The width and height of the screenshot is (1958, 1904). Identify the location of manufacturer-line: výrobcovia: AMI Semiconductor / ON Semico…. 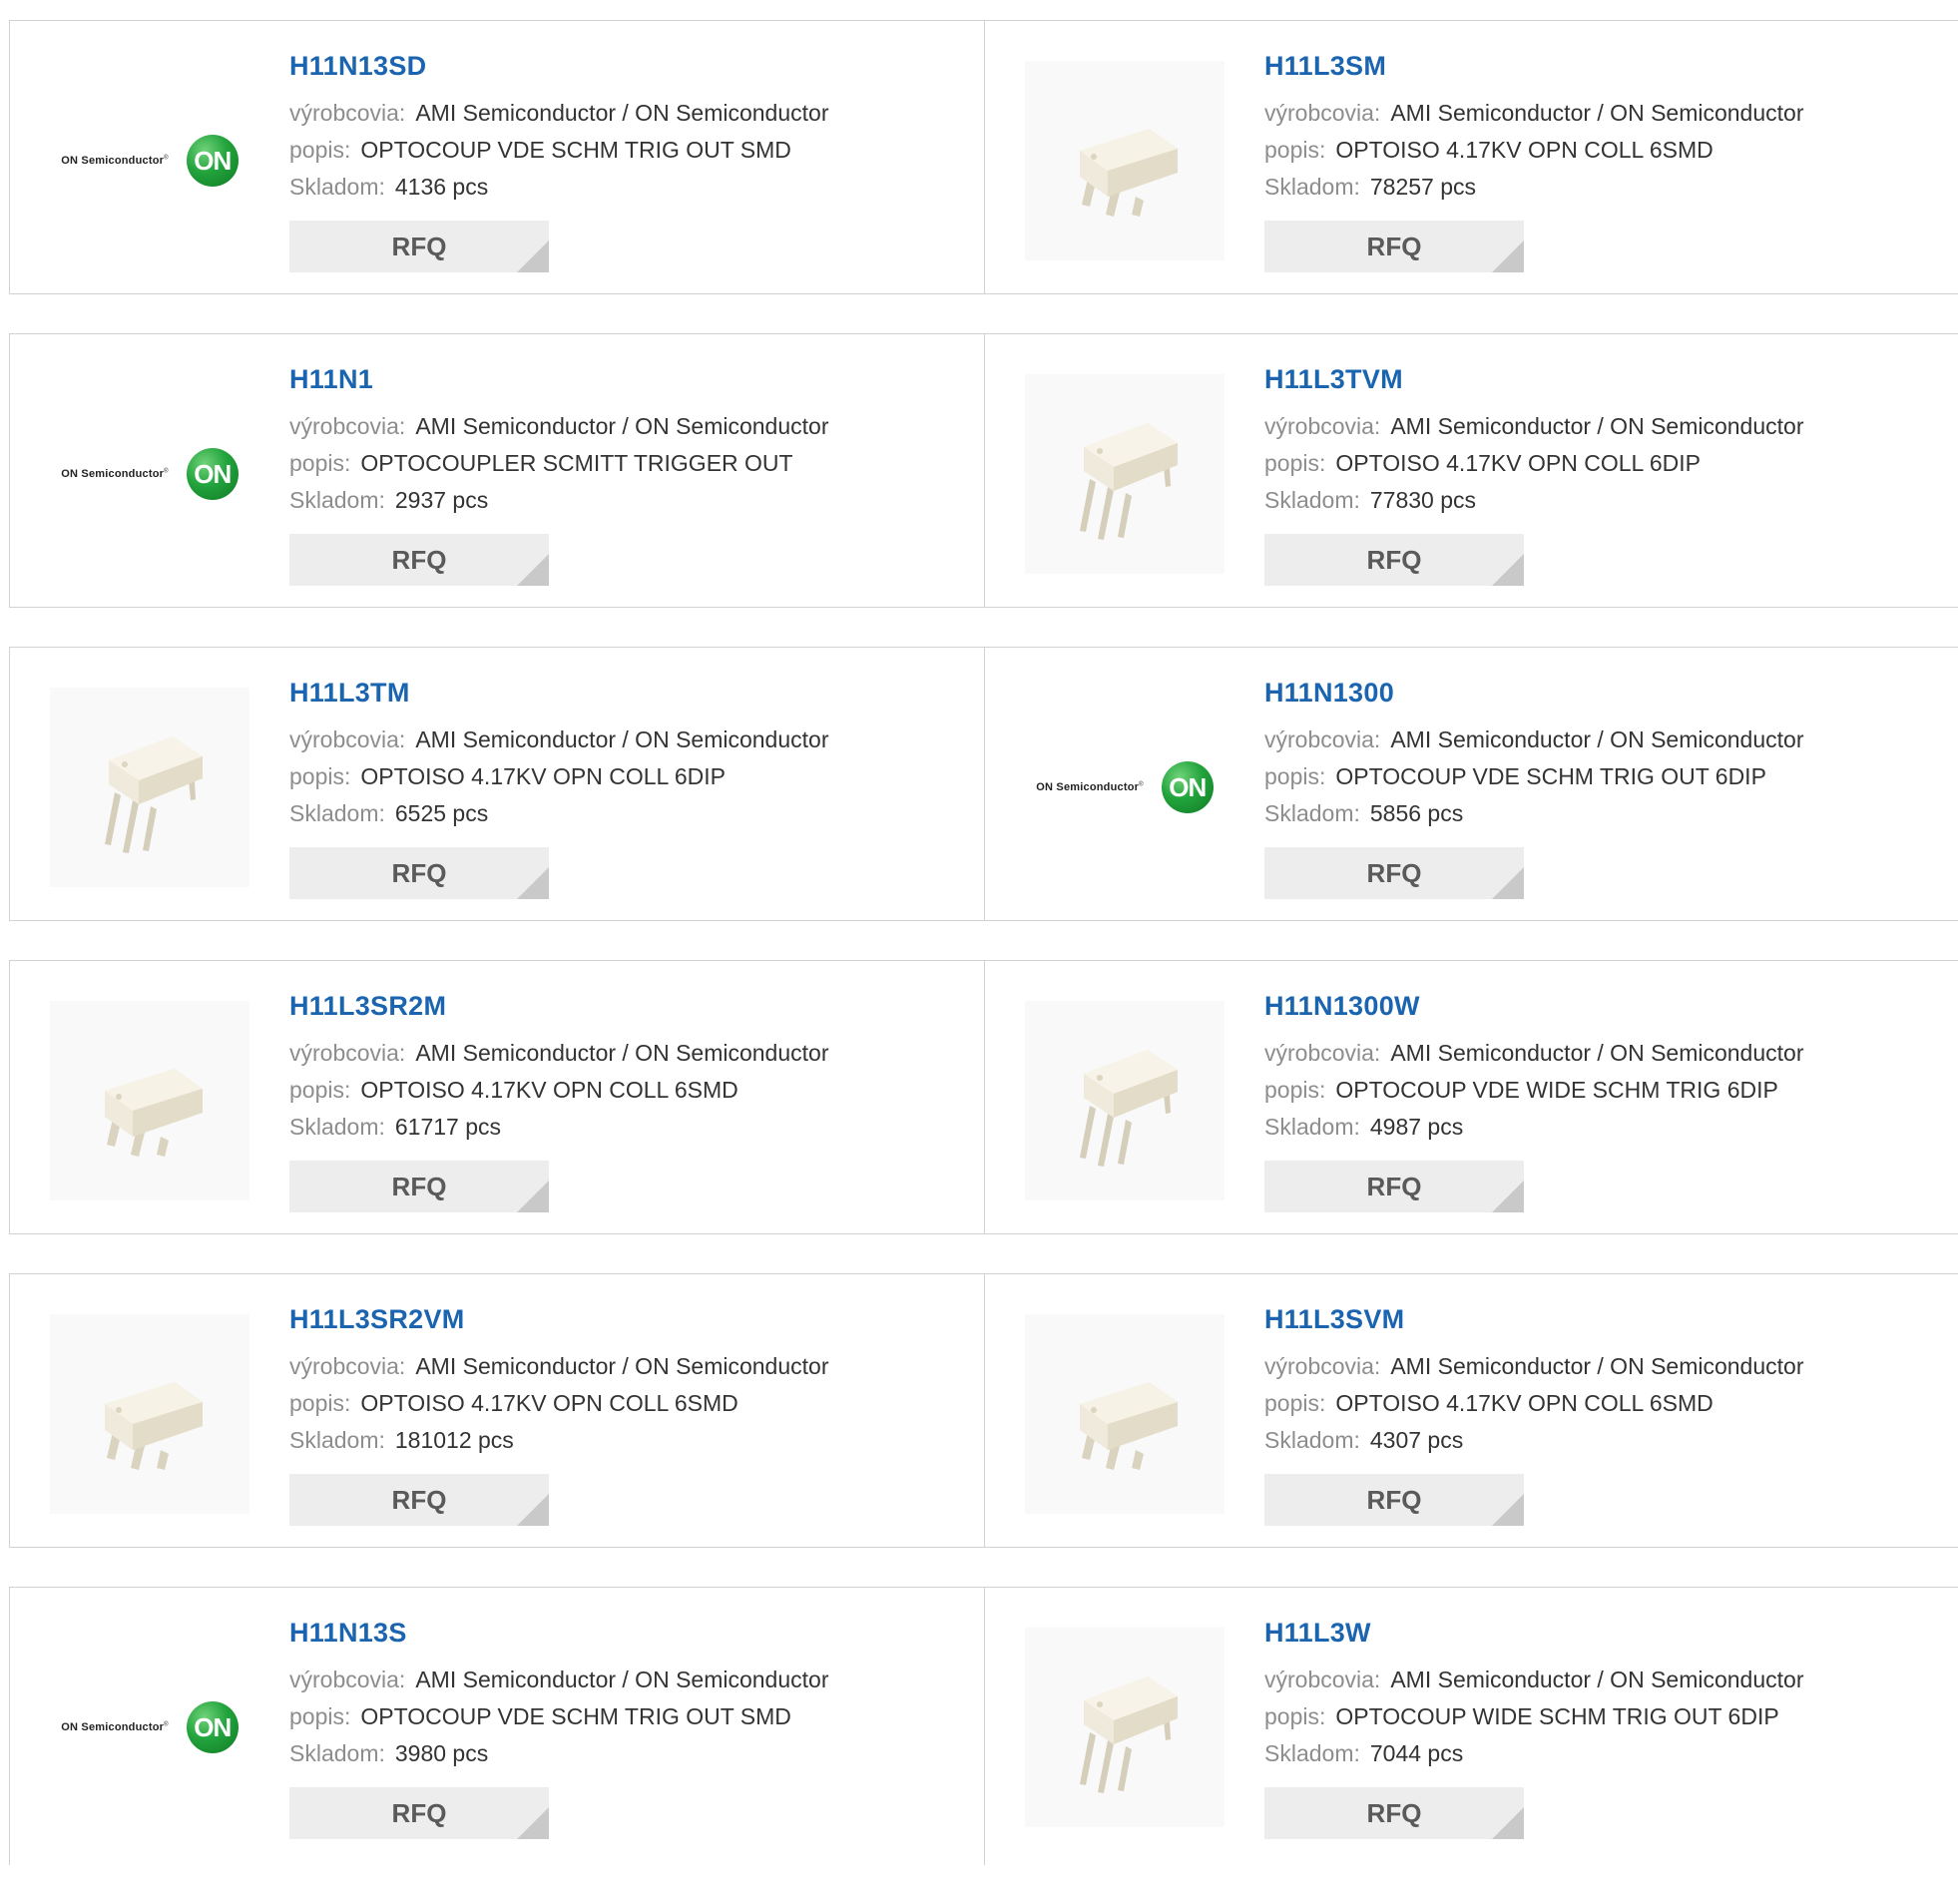
(559, 426).